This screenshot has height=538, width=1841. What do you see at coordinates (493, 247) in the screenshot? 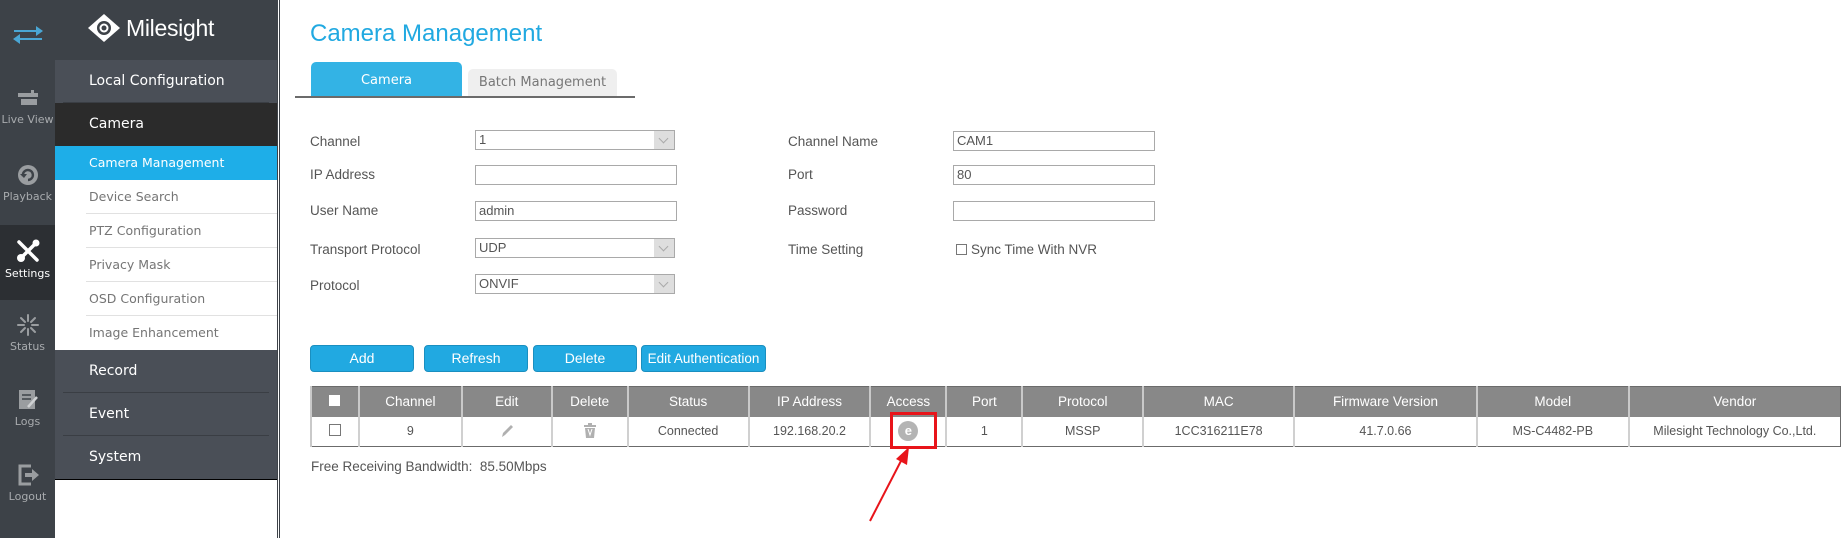
I see `transport-protocol-value: UDP` at bounding box center [493, 247].